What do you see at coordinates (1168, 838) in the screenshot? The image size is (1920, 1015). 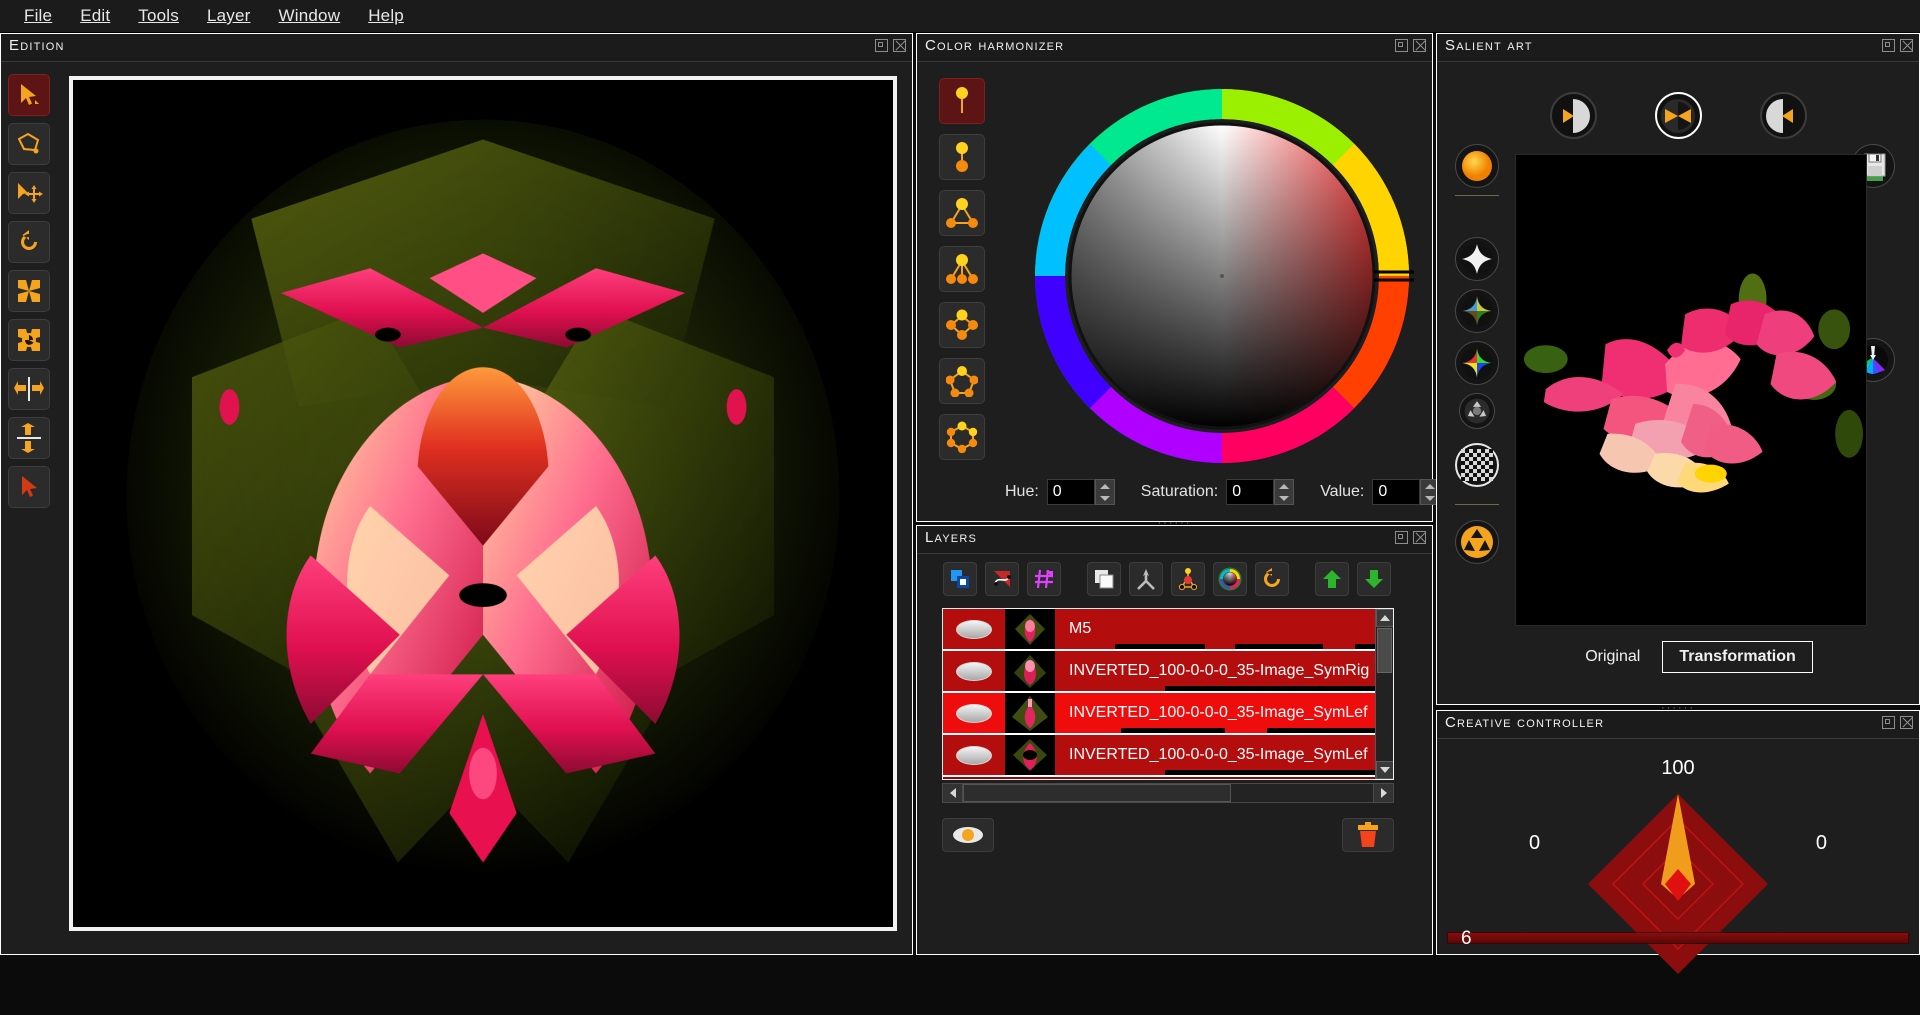 I see `layers-footer` at bounding box center [1168, 838].